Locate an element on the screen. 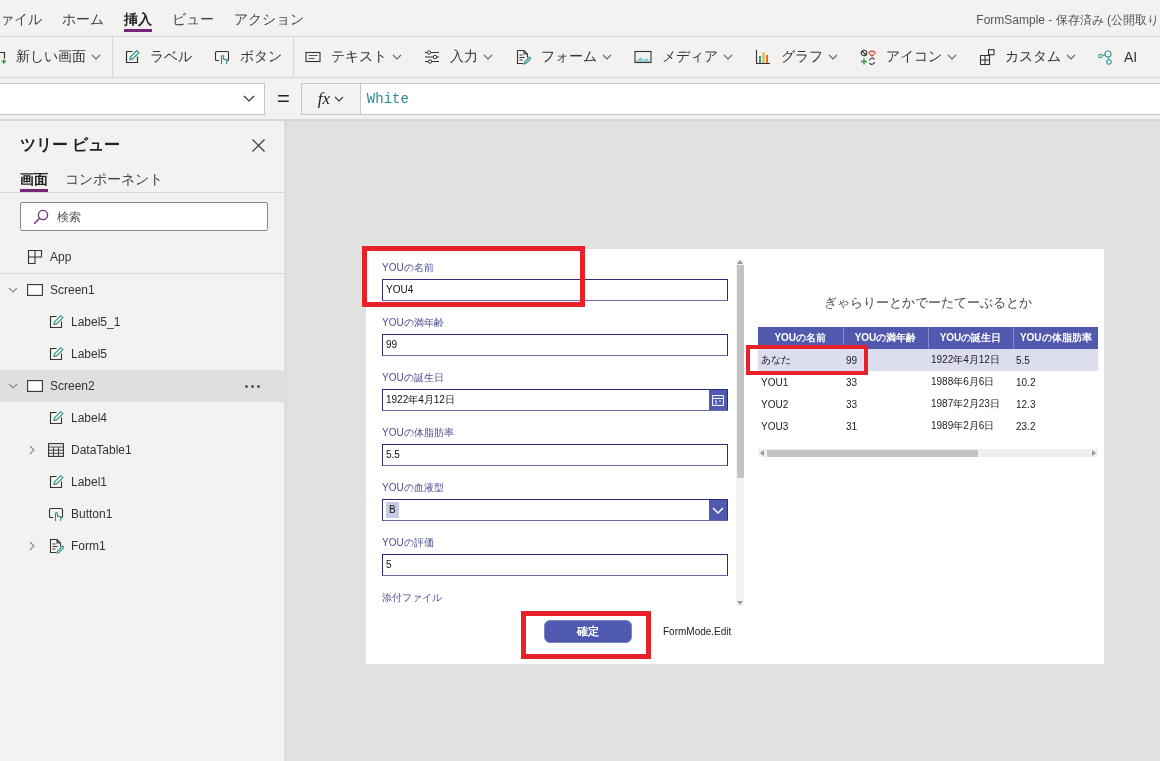 Image resolution: width=1160 pixels, height=761 pixels. toolbar-button: AI is located at coordinates (1118, 57).